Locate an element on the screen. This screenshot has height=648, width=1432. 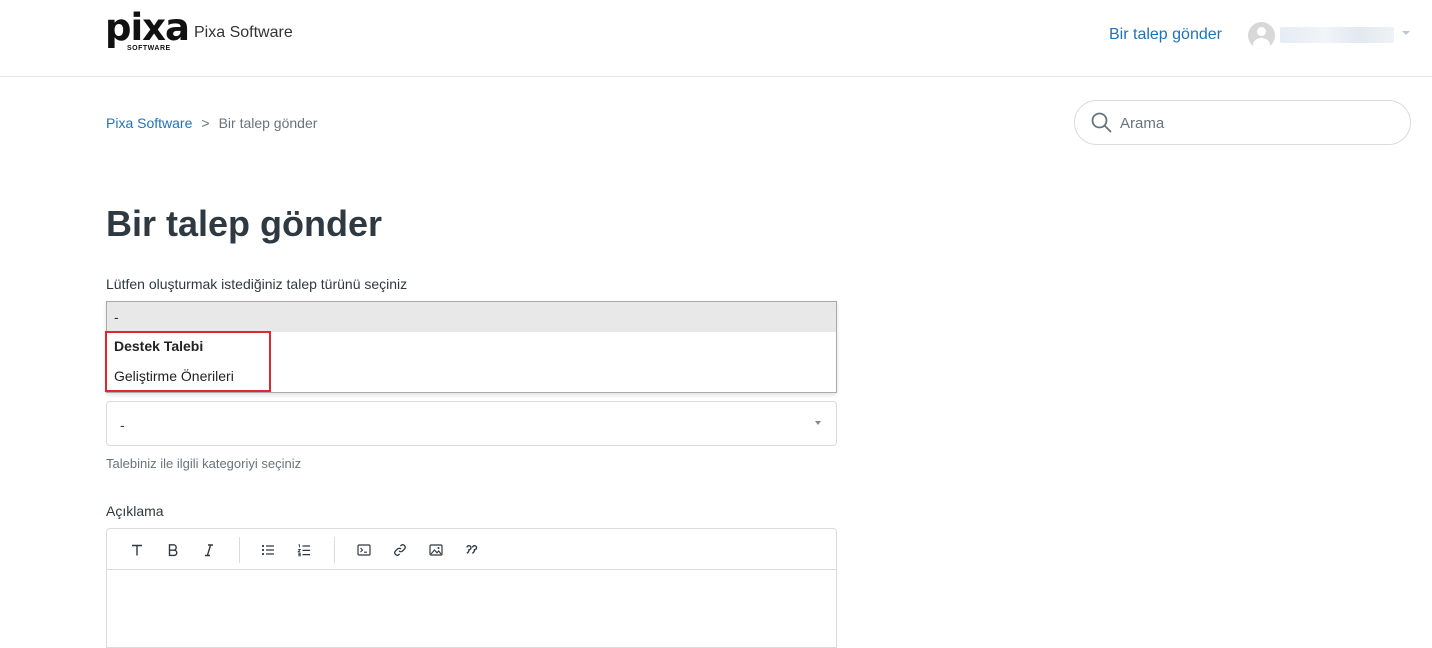
logo-wordmark: pixa is located at coordinates (147, 27).